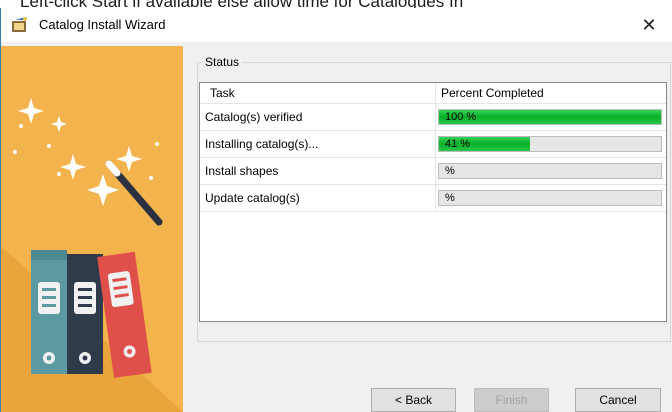  What do you see at coordinates (91, 314) in the screenshot?
I see `binder-icon` at bounding box center [91, 314].